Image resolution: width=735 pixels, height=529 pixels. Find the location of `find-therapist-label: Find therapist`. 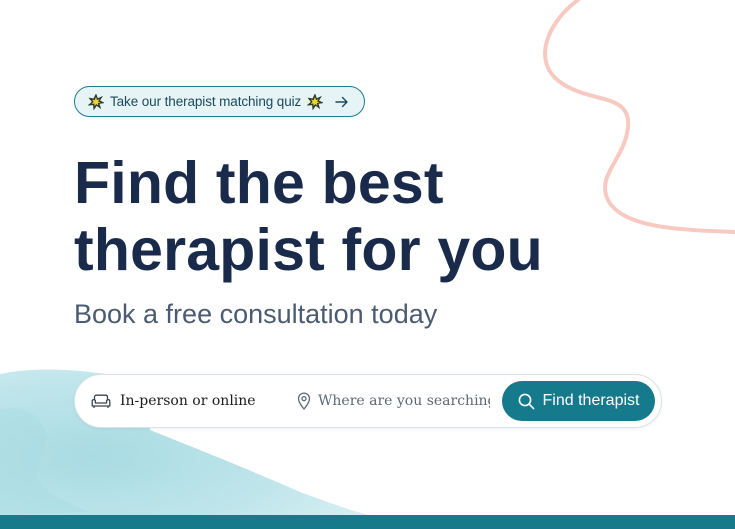

find-therapist-label: Find therapist is located at coordinates (591, 400).